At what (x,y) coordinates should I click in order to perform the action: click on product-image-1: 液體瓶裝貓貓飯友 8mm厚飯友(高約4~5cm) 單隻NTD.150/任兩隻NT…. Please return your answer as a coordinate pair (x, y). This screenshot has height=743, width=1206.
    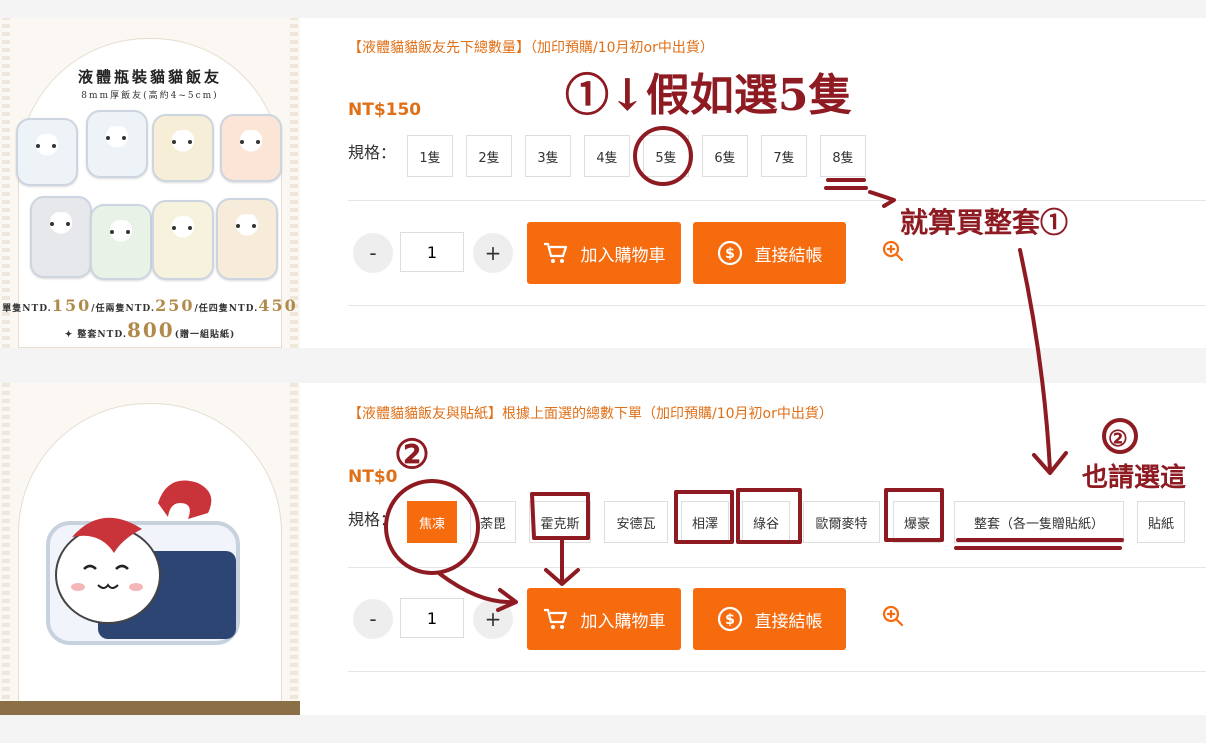
    Looking at the image, I should click on (150, 183).